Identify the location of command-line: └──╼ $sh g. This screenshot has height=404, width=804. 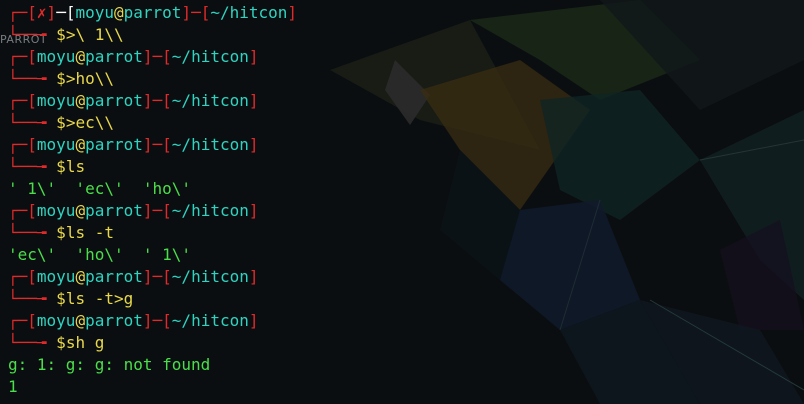
(56, 343).